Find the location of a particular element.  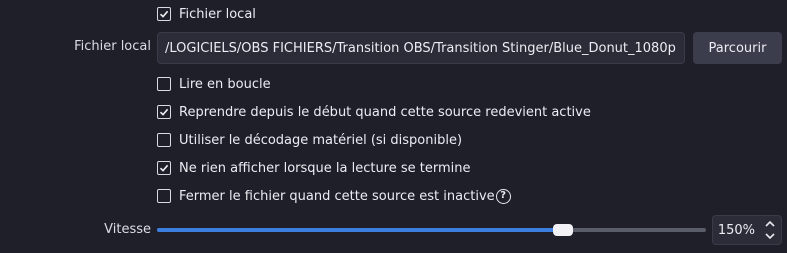

speed-label: Vitesse is located at coordinates (127, 229).